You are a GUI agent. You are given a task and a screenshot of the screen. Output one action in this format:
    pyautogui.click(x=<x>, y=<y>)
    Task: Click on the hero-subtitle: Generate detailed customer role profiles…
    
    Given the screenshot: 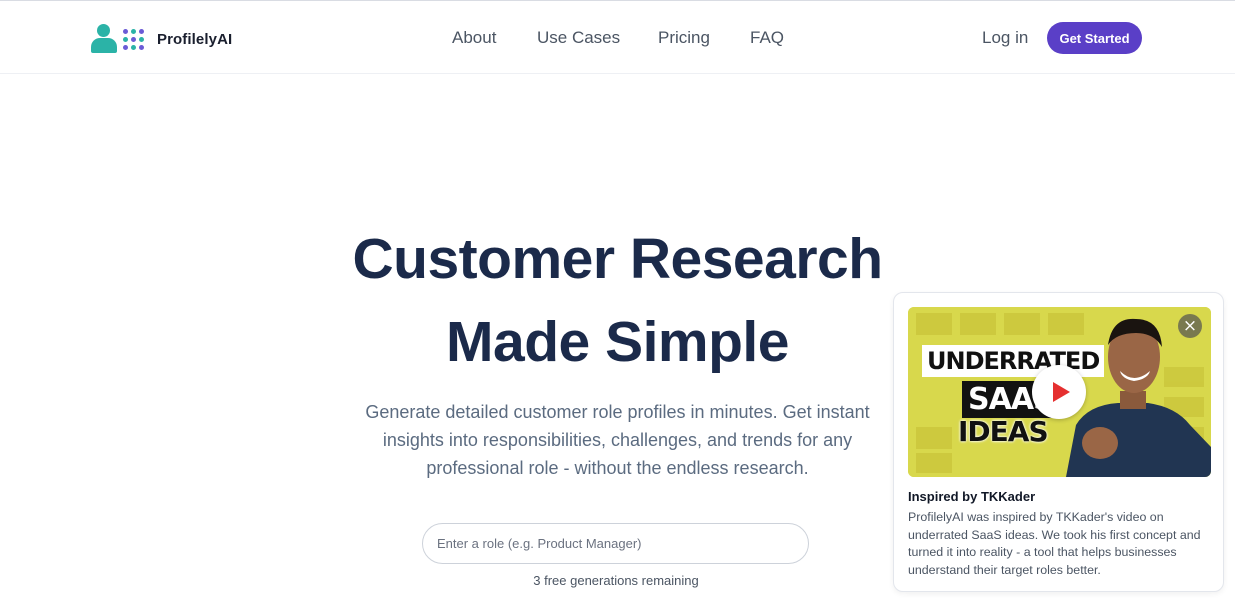 What is the action you would take?
    pyautogui.click(x=617, y=440)
    